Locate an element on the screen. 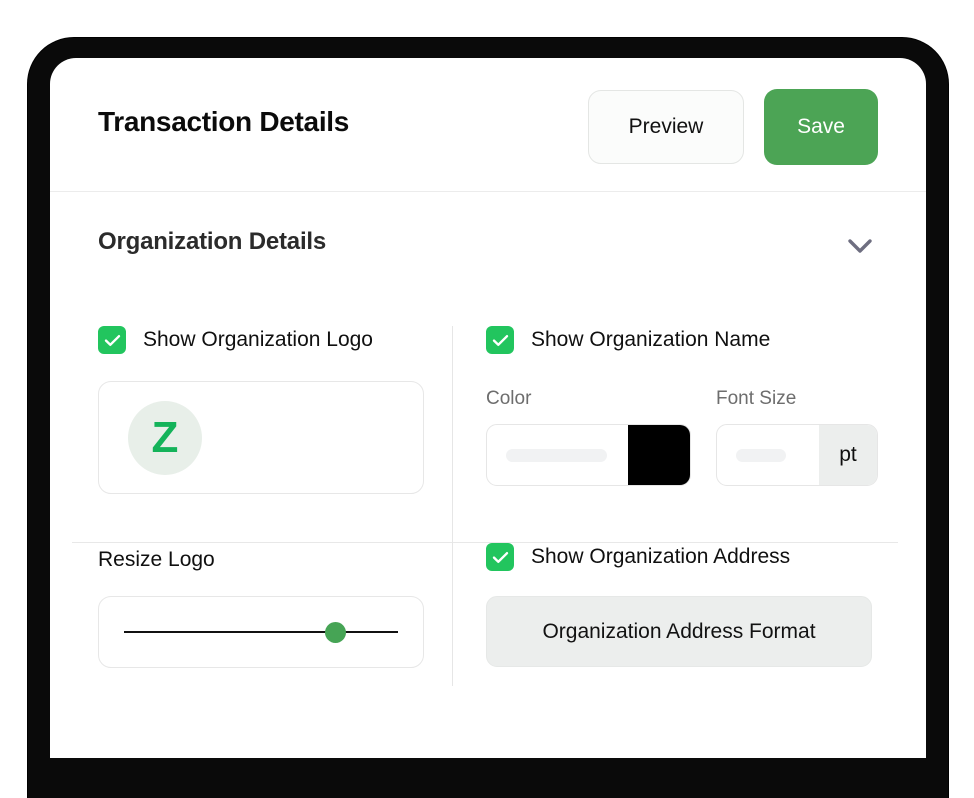 The width and height of the screenshot is (974, 798). show-organization-address-label: Show Organization Address is located at coordinates (661, 556).